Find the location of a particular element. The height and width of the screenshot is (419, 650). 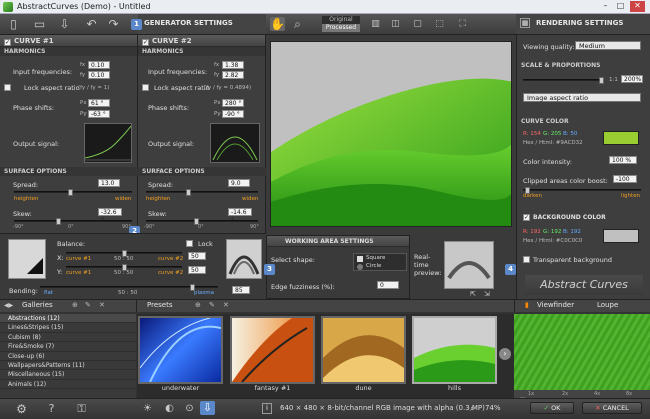

new-file-icon: ▯ is located at coordinates (13, 24).